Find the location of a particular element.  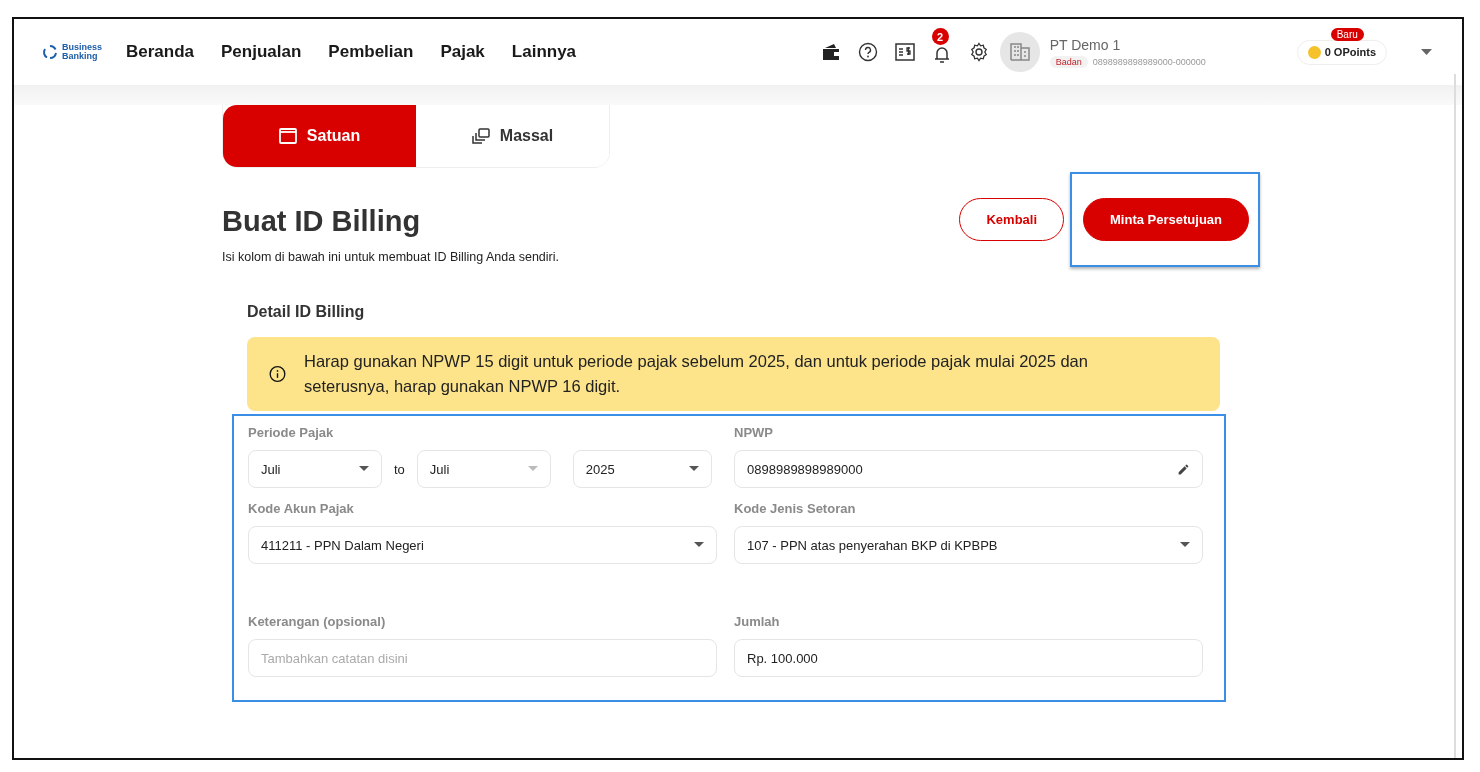

bell-icon is located at coordinates (941, 55).